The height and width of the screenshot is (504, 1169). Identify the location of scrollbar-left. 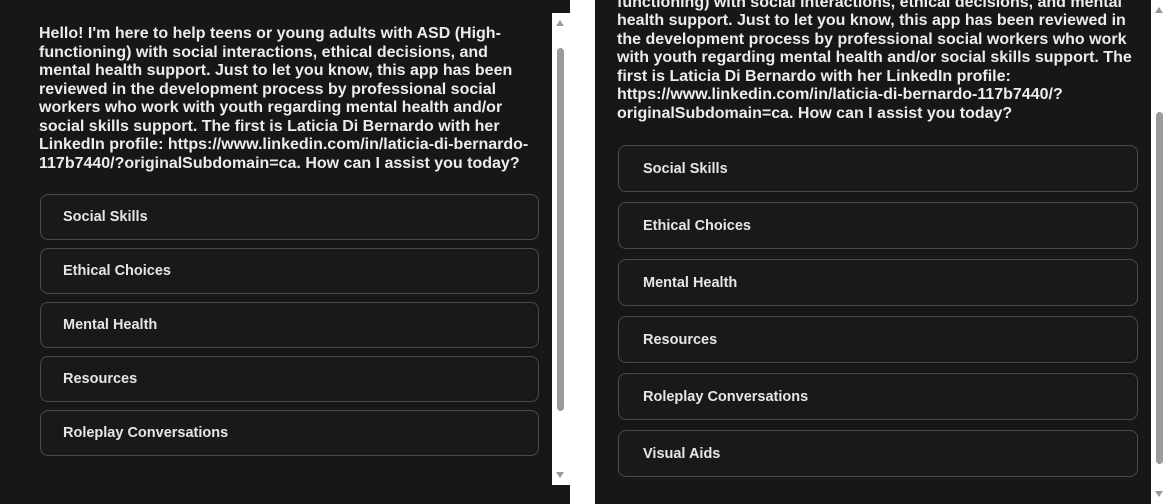
(561, 249).